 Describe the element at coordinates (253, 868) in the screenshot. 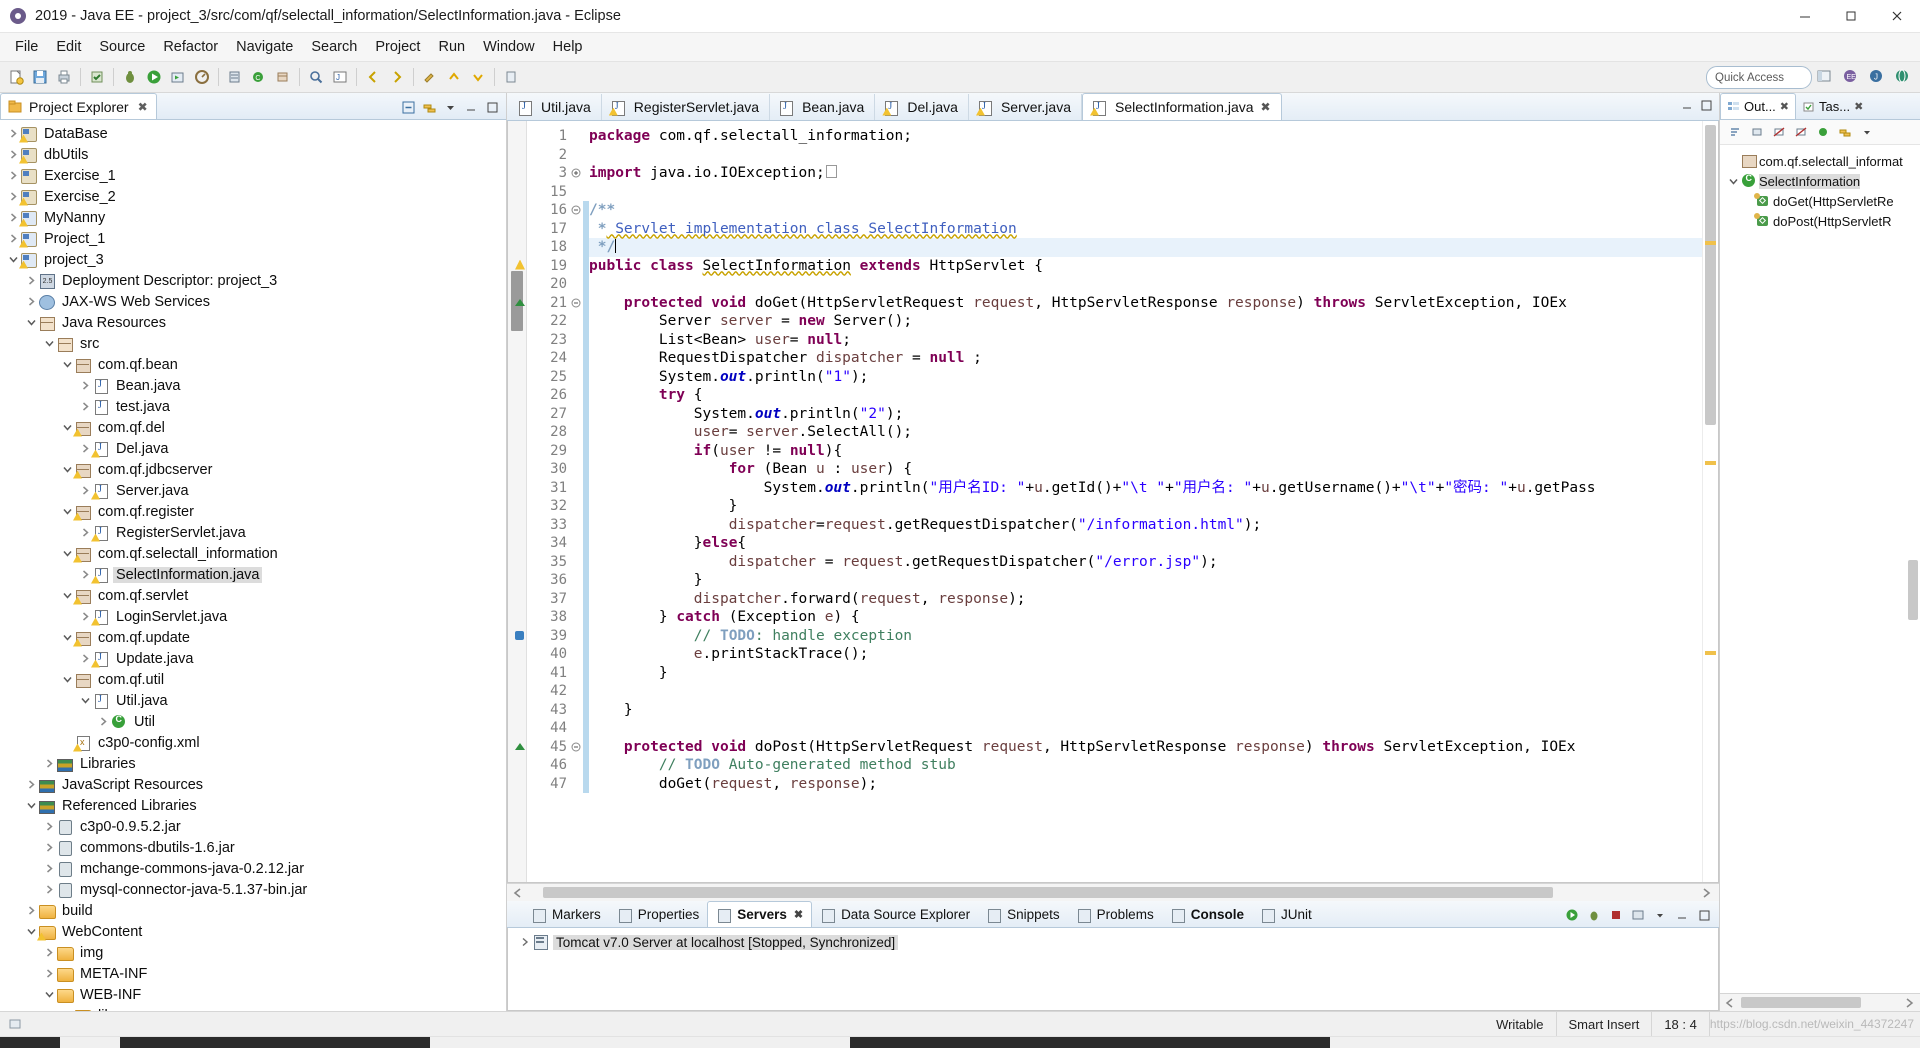

I see `tree-item: mchange-commons-java-0.2.12.jar` at that location.